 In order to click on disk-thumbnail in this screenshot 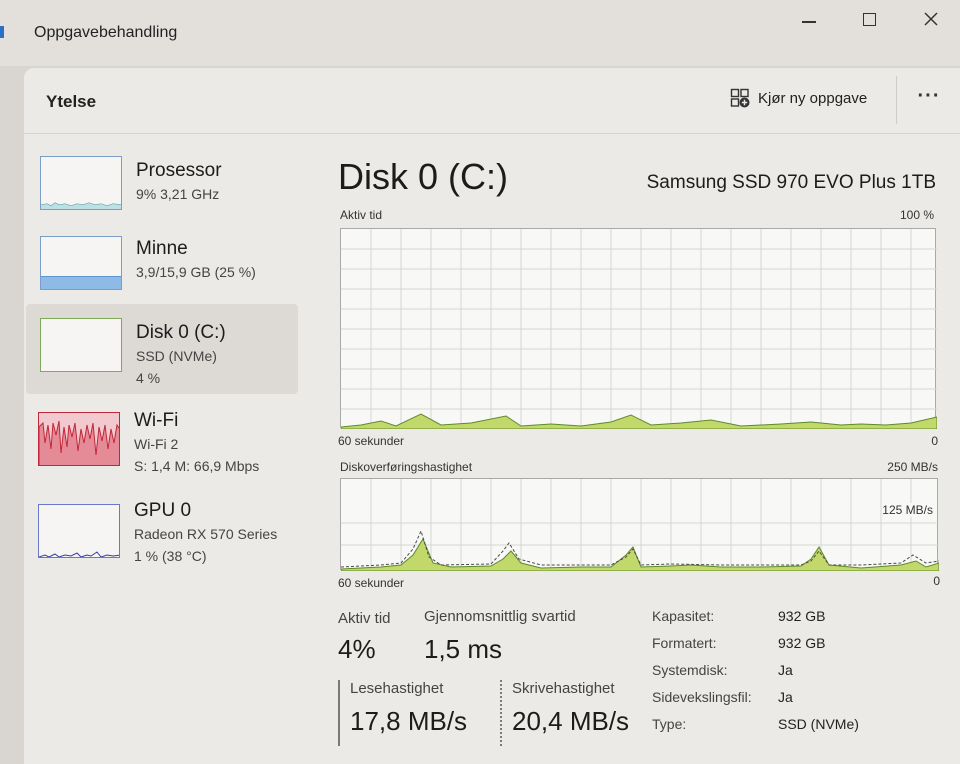, I will do `click(81, 345)`.